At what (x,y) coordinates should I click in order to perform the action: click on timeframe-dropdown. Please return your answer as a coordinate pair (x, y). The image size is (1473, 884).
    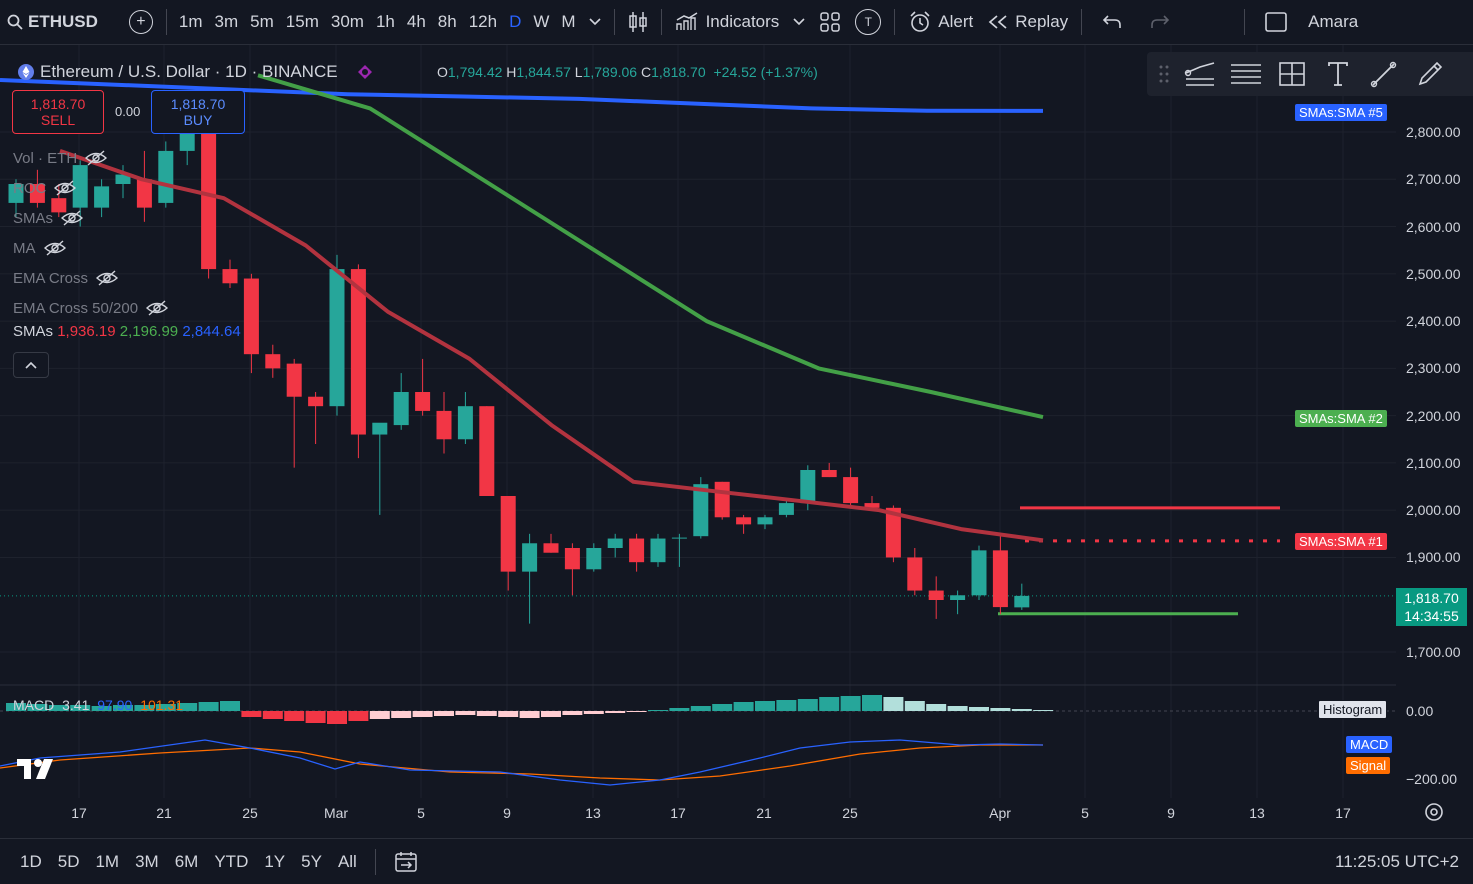
    Looking at the image, I should click on (595, 22).